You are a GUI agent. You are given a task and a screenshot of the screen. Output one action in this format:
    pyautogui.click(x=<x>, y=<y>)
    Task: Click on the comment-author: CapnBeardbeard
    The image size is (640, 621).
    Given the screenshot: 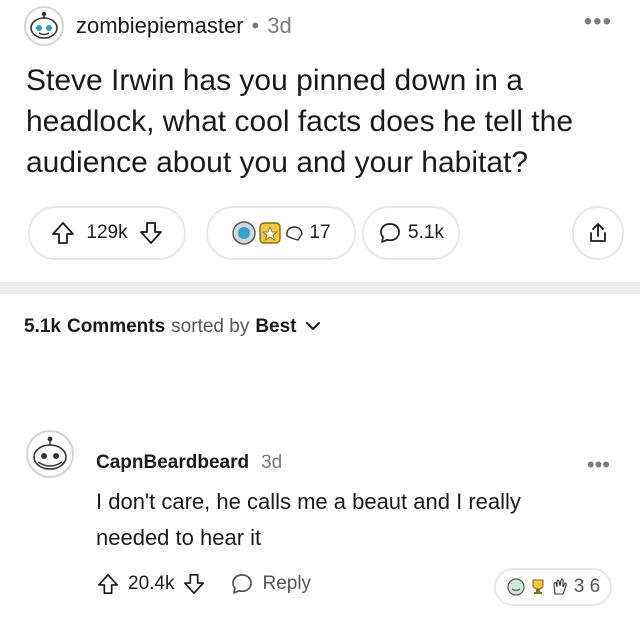 What is the action you would take?
    pyautogui.click(x=172, y=463)
    